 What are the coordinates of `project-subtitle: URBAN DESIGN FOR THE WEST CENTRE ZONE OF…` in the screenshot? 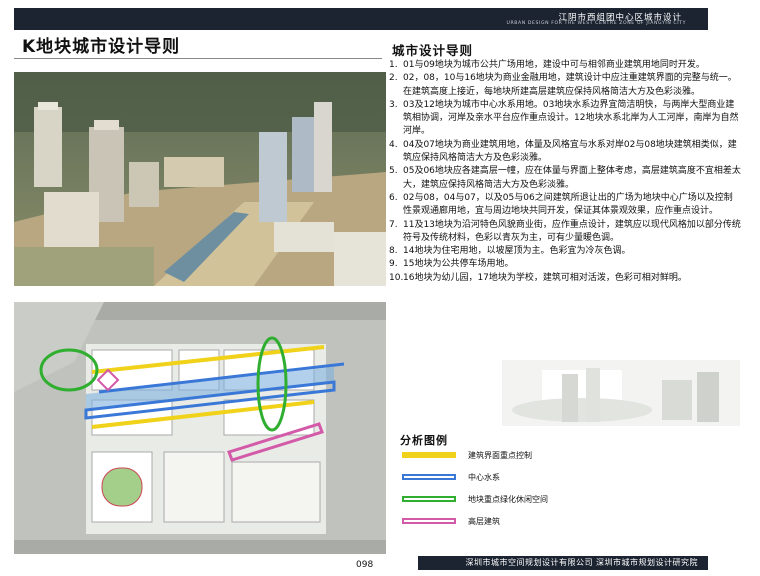 It's located at (596, 23).